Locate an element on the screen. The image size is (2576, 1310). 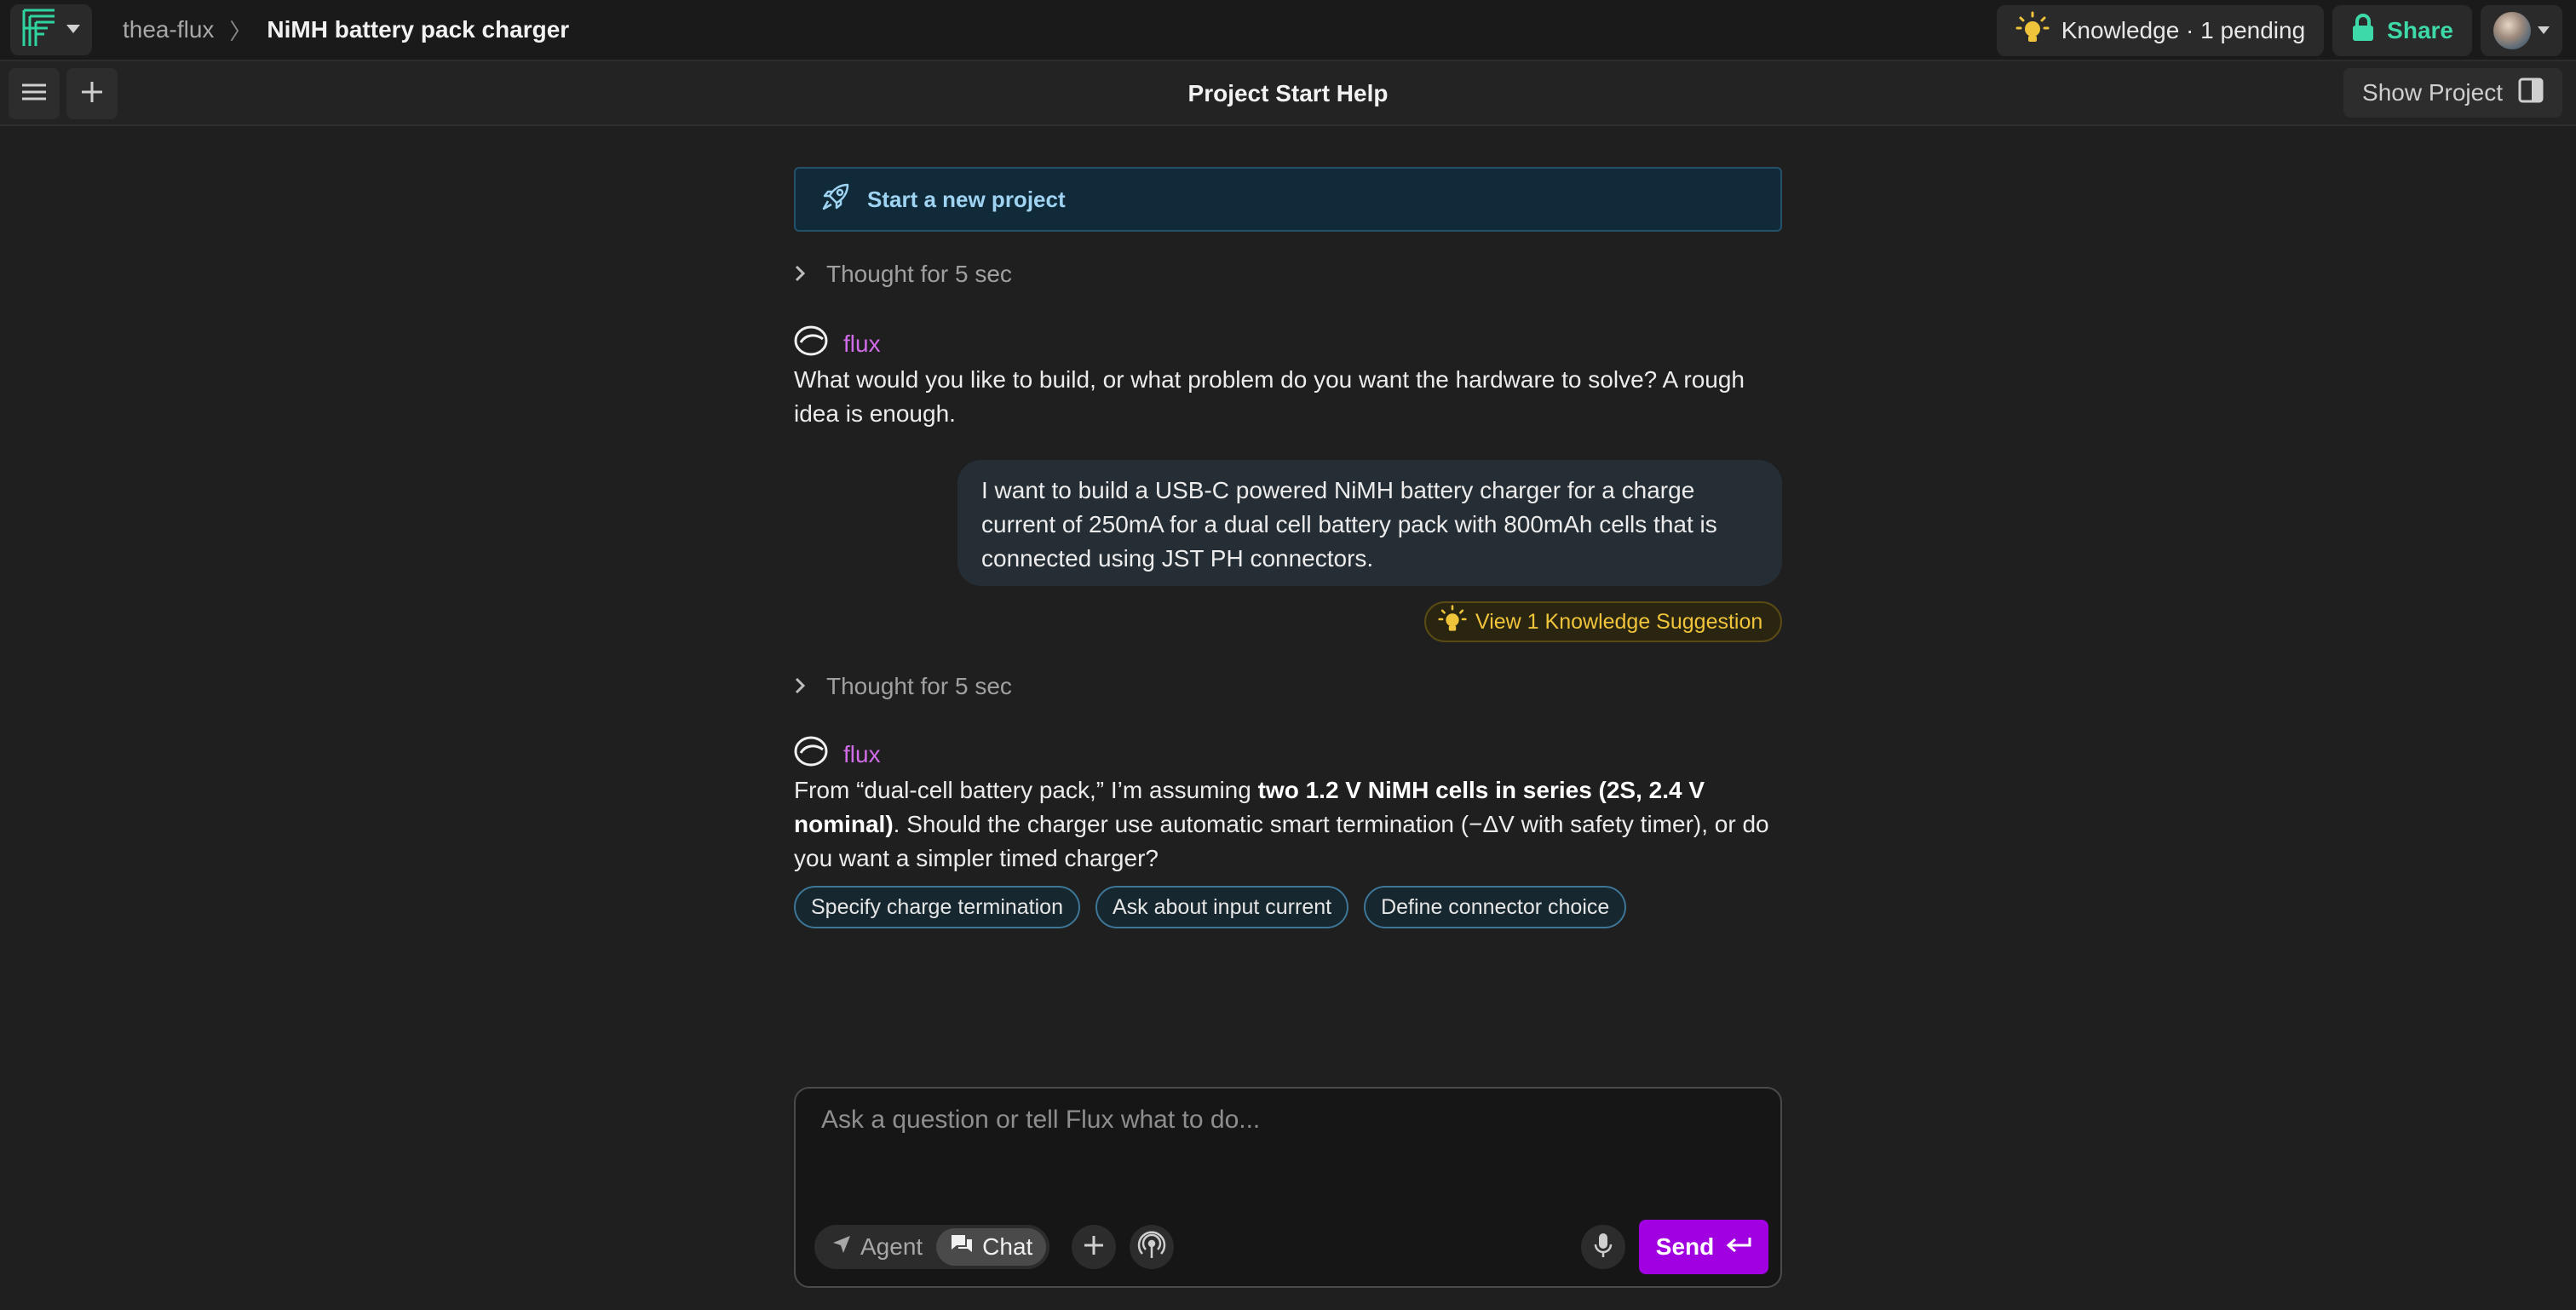
hamburger-icon is located at coordinates (34, 94).